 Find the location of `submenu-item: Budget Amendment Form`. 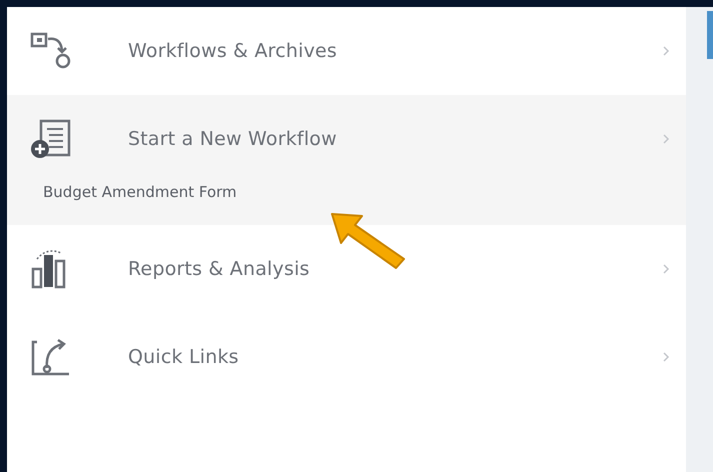

submenu-item: Budget Amendment Form is located at coordinates (122, 197).